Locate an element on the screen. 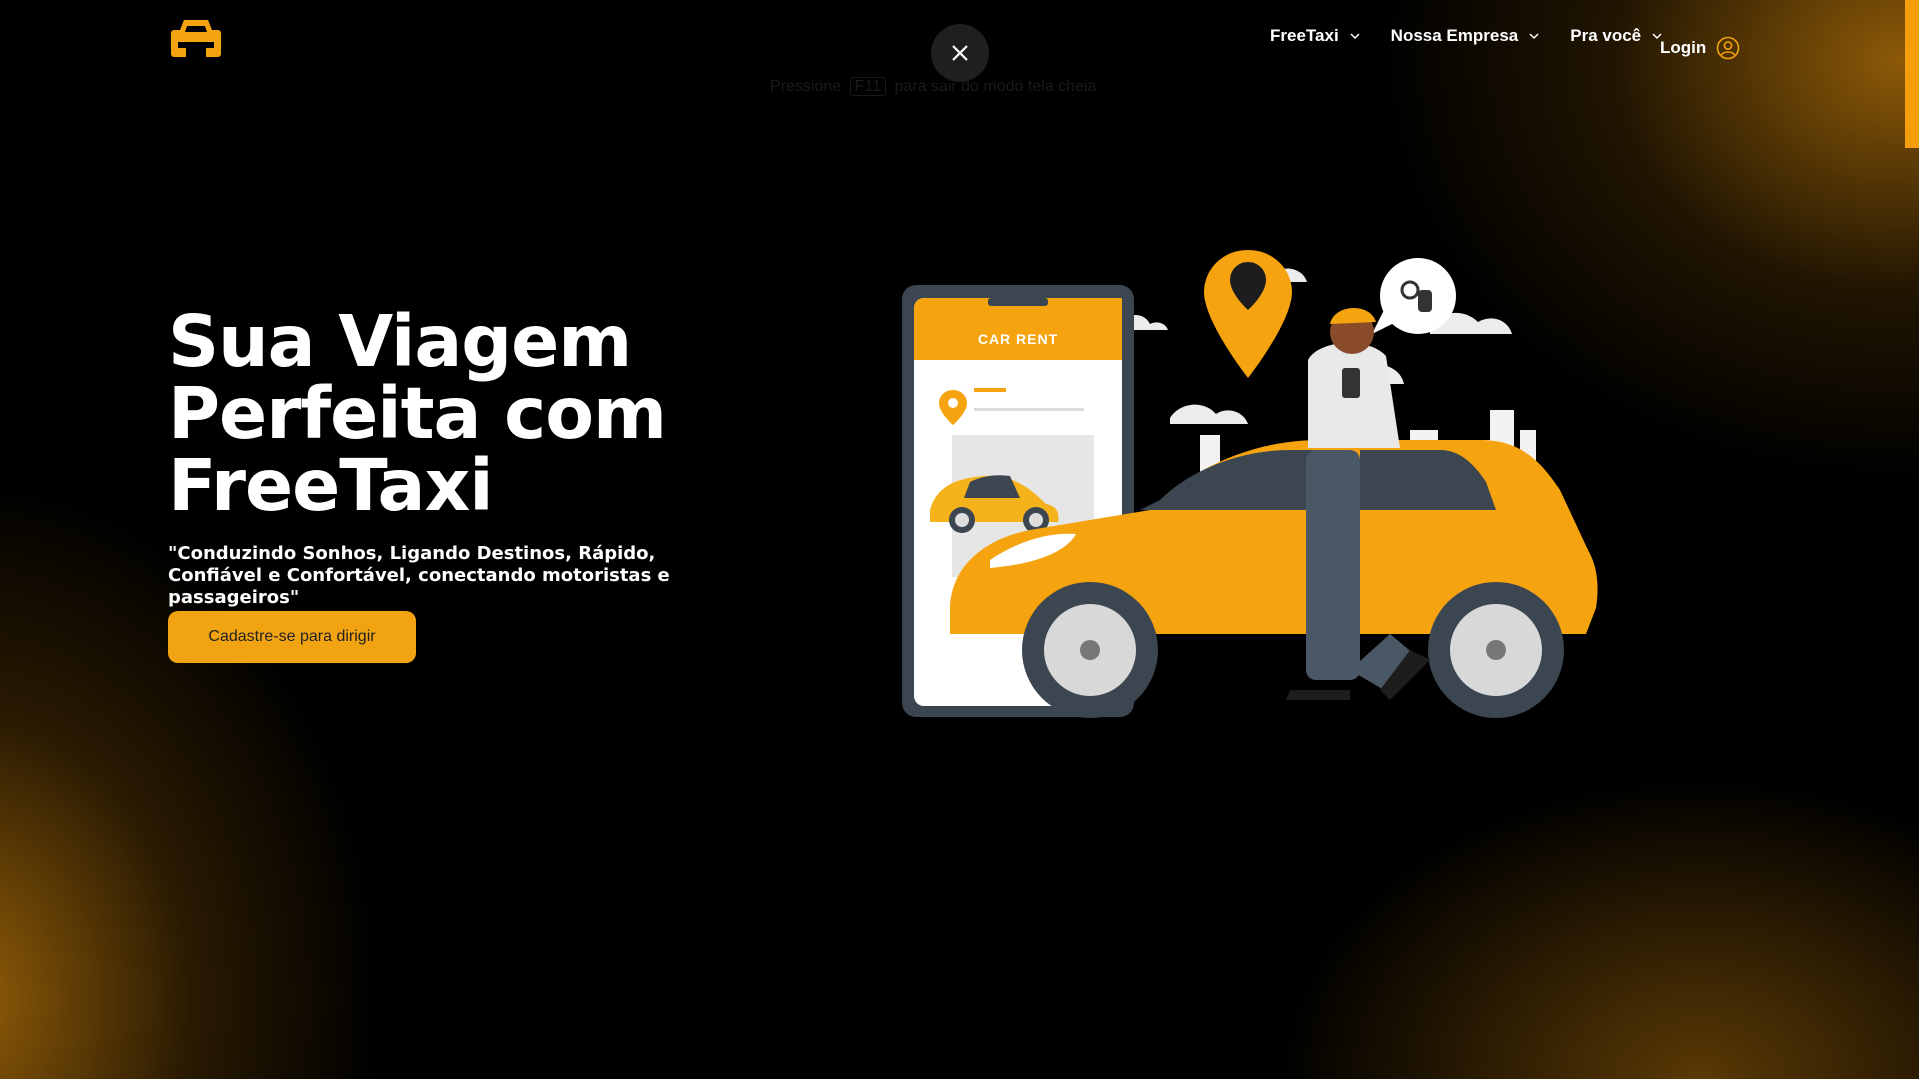  nav-item-label: FreeTaxi is located at coordinates (1304, 35).